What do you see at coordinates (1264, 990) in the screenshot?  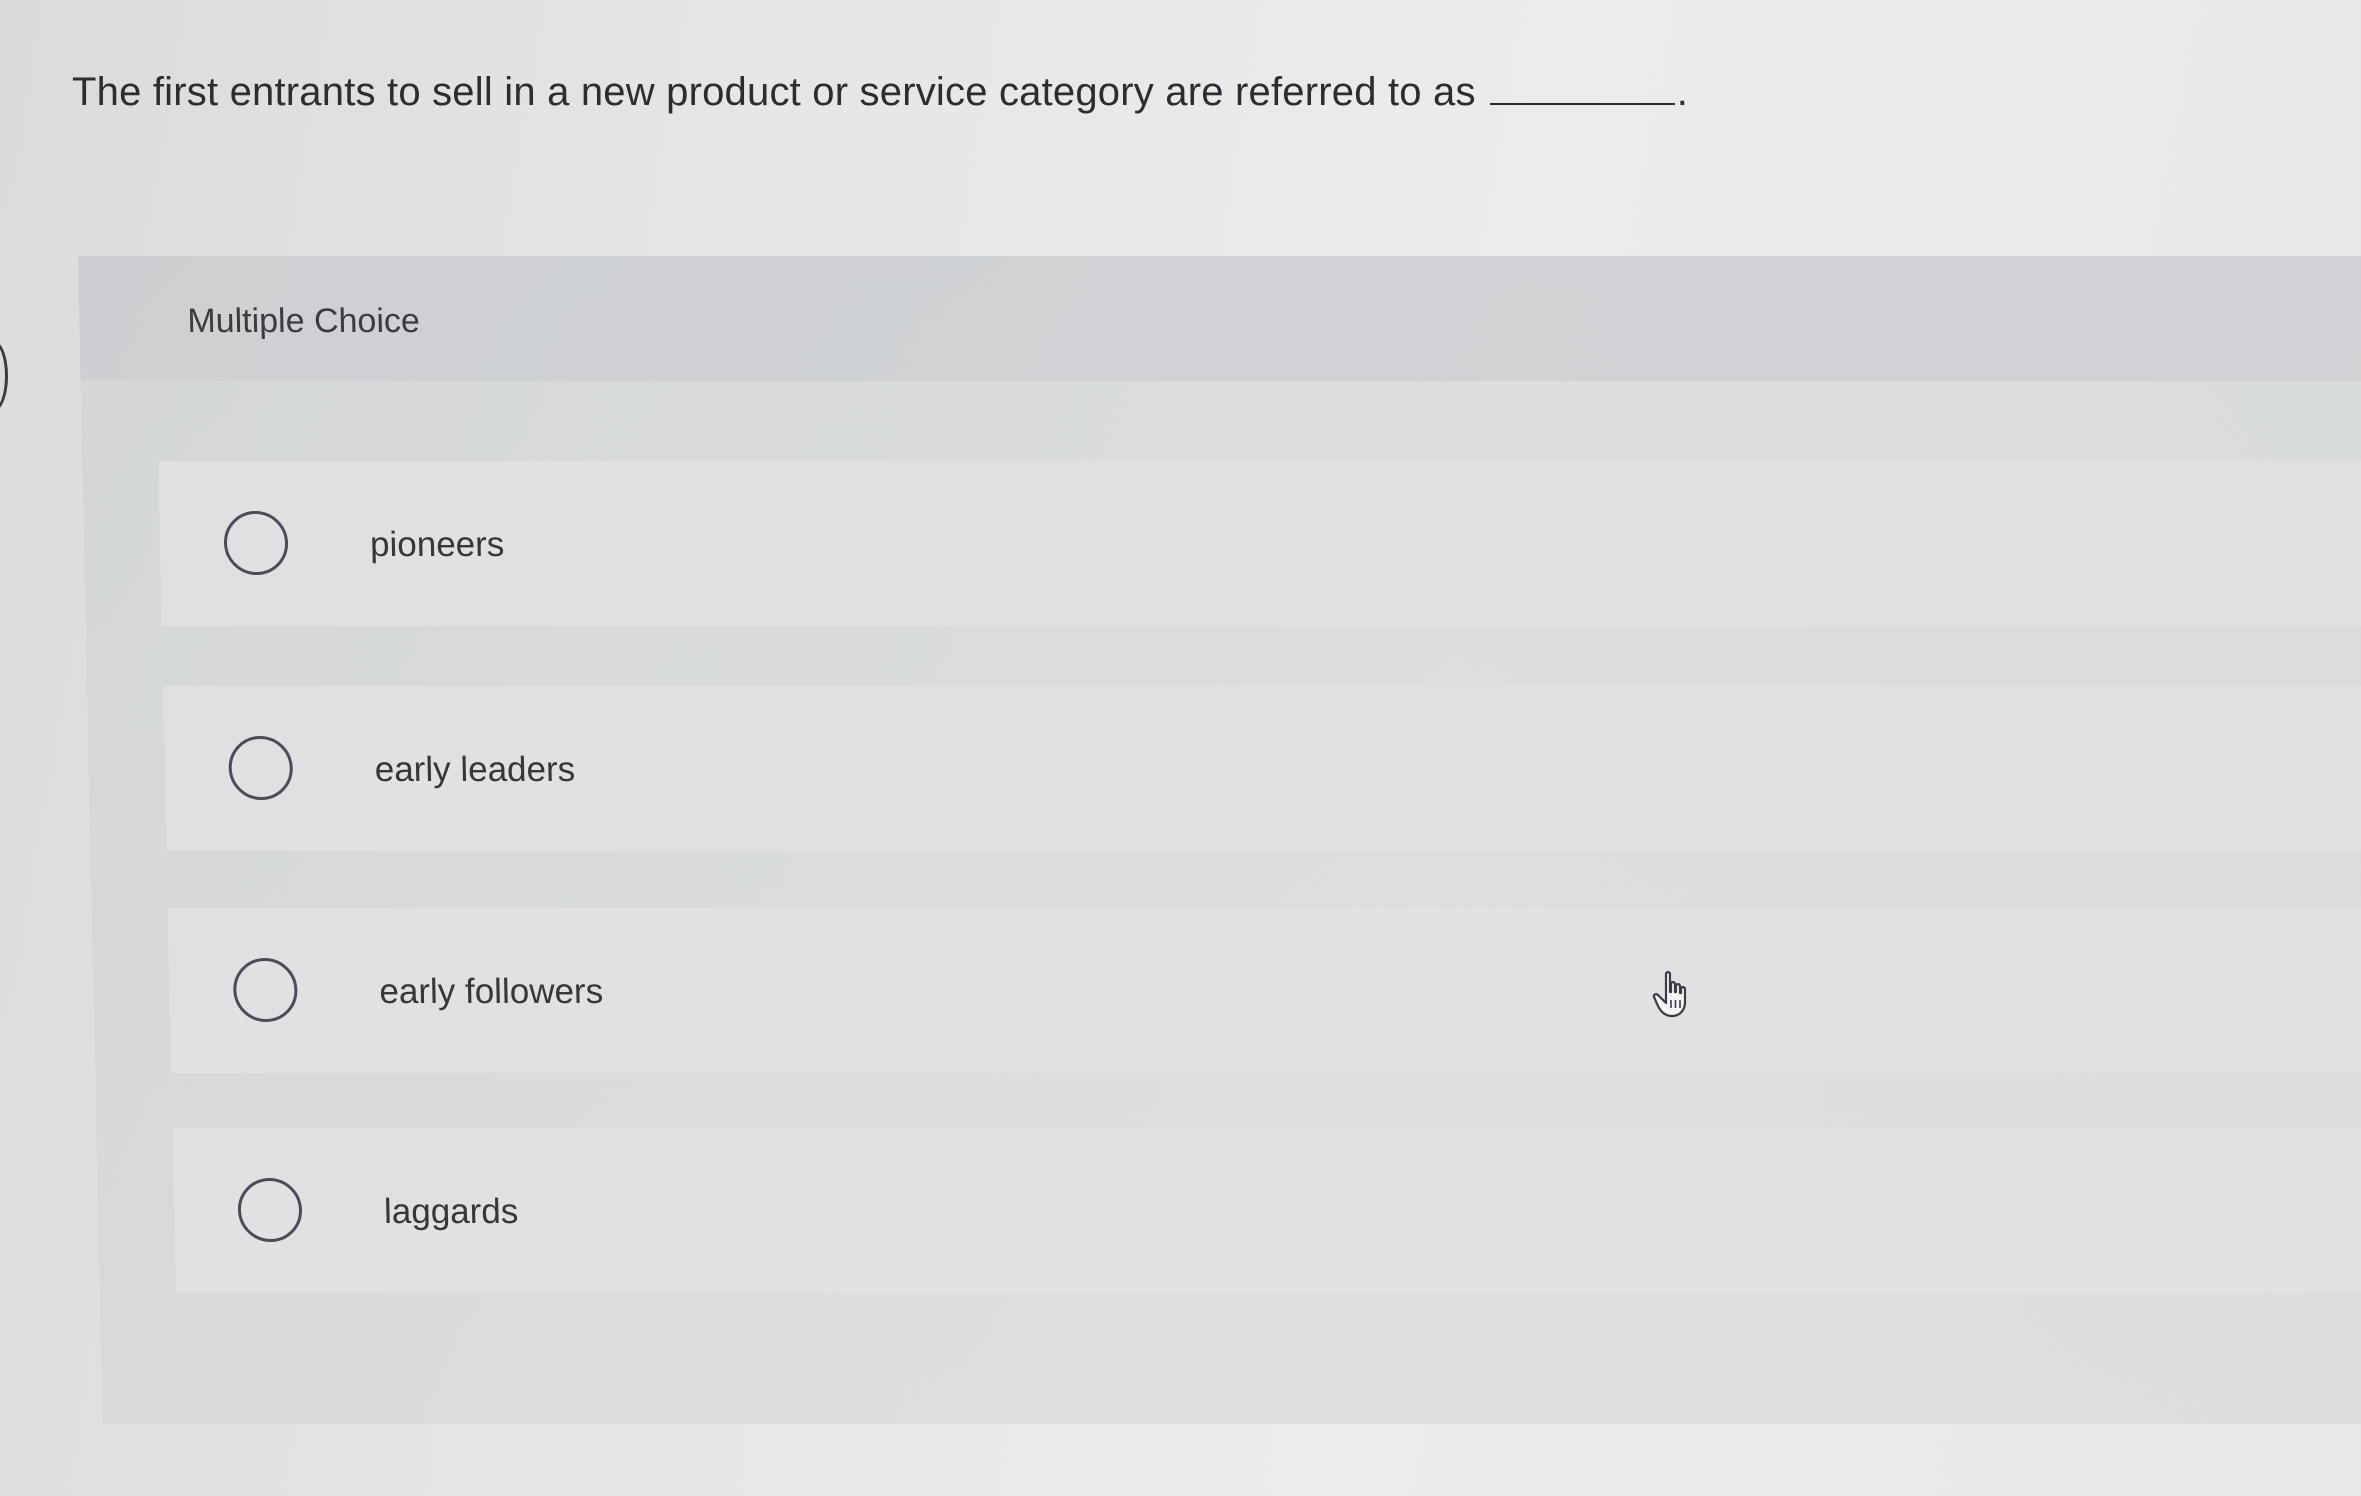 I see `answer-option-early-followers: early followers` at bounding box center [1264, 990].